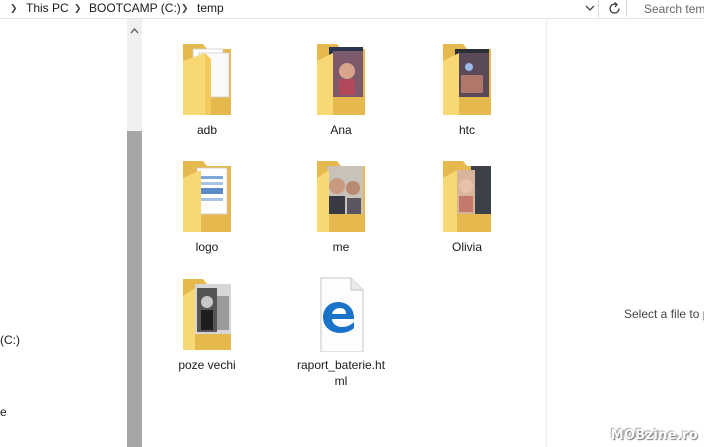  Describe the element at coordinates (207, 365) in the screenshot. I see `file-name-label: poze vechi` at that location.